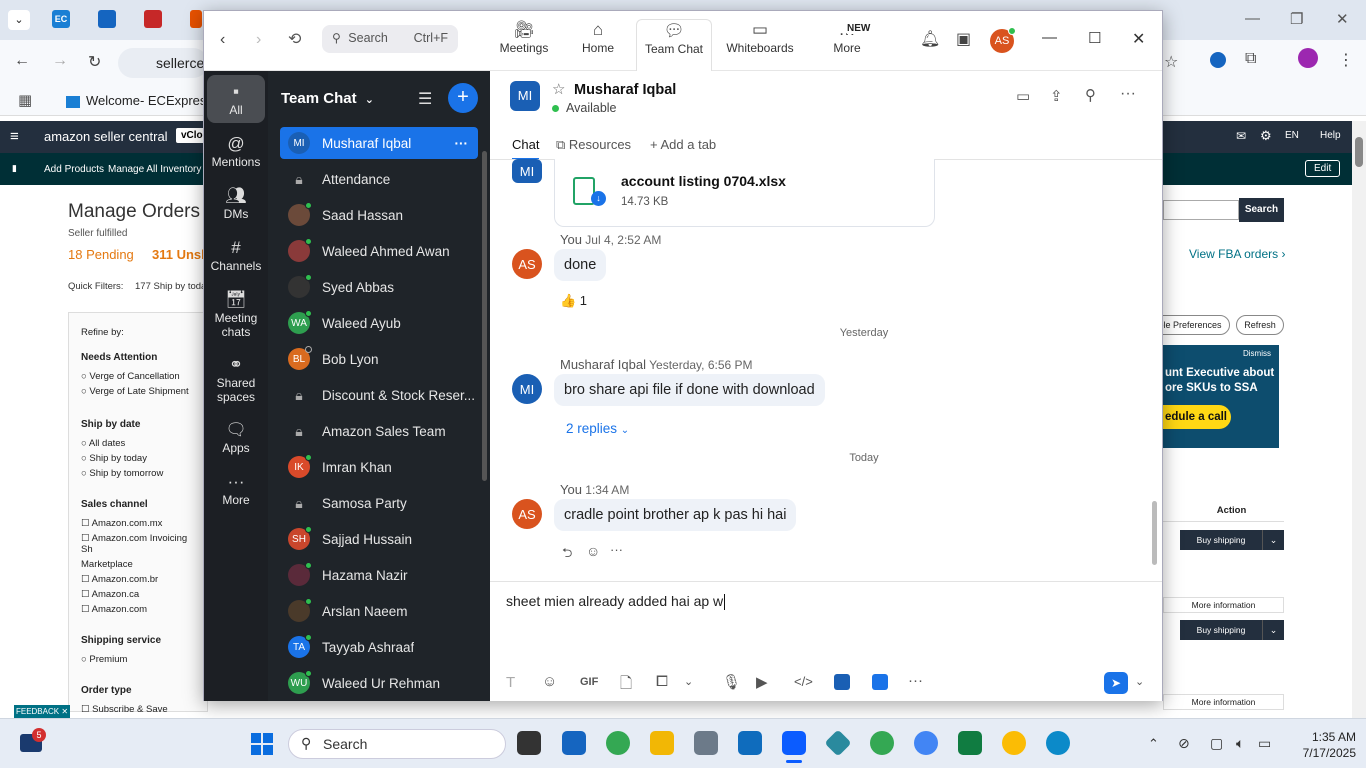 This screenshot has width=1366, height=768. I want to click on filter-icon: ☰, so click(425, 99).